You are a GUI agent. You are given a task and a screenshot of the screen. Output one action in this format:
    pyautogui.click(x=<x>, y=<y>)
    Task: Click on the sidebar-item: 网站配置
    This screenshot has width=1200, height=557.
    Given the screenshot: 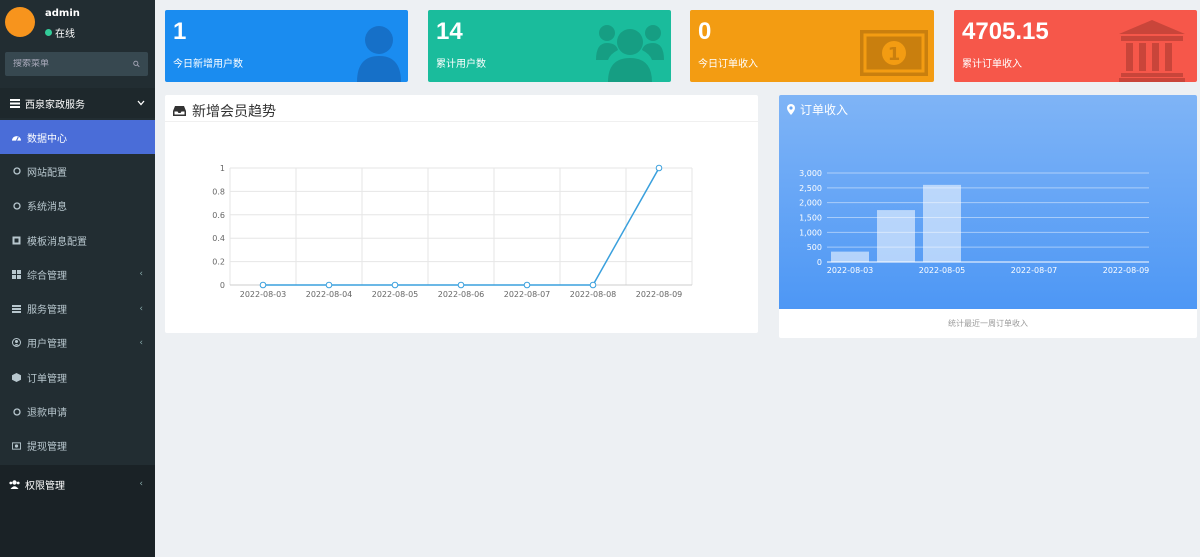 What is the action you would take?
    pyautogui.click(x=77, y=171)
    